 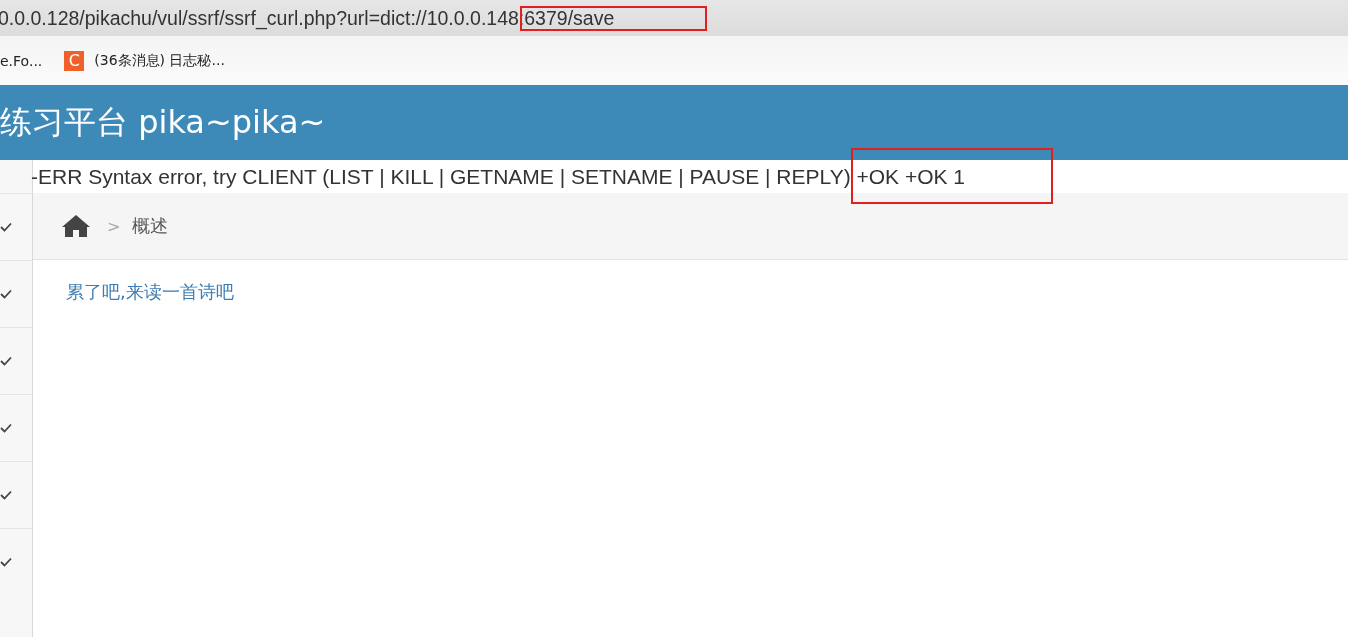 What do you see at coordinates (150, 292) in the screenshot?
I see `poem-link: 累了吧,来读一首诗吧` at bounding box center [150, 292].